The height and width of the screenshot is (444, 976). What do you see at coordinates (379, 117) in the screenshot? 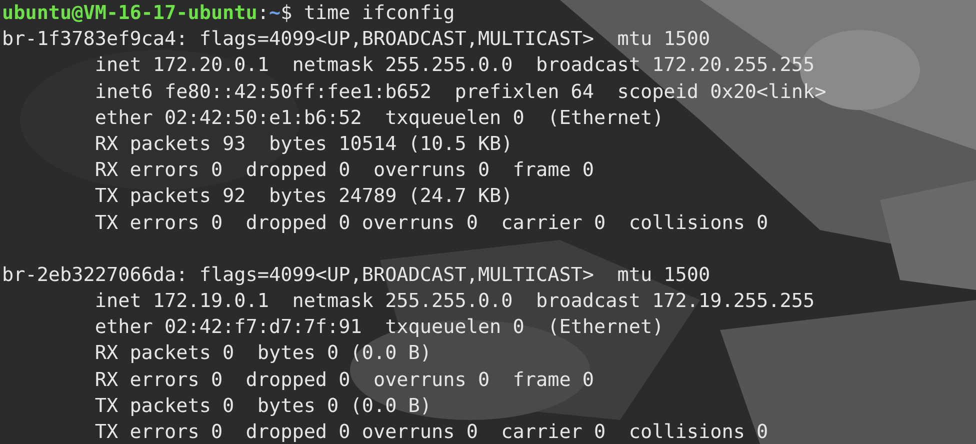
I see `output-line: ether 02:42:50:e1:b6:52 txqueuelen 0 (Ethernet)` at bounding box center [379, 117].